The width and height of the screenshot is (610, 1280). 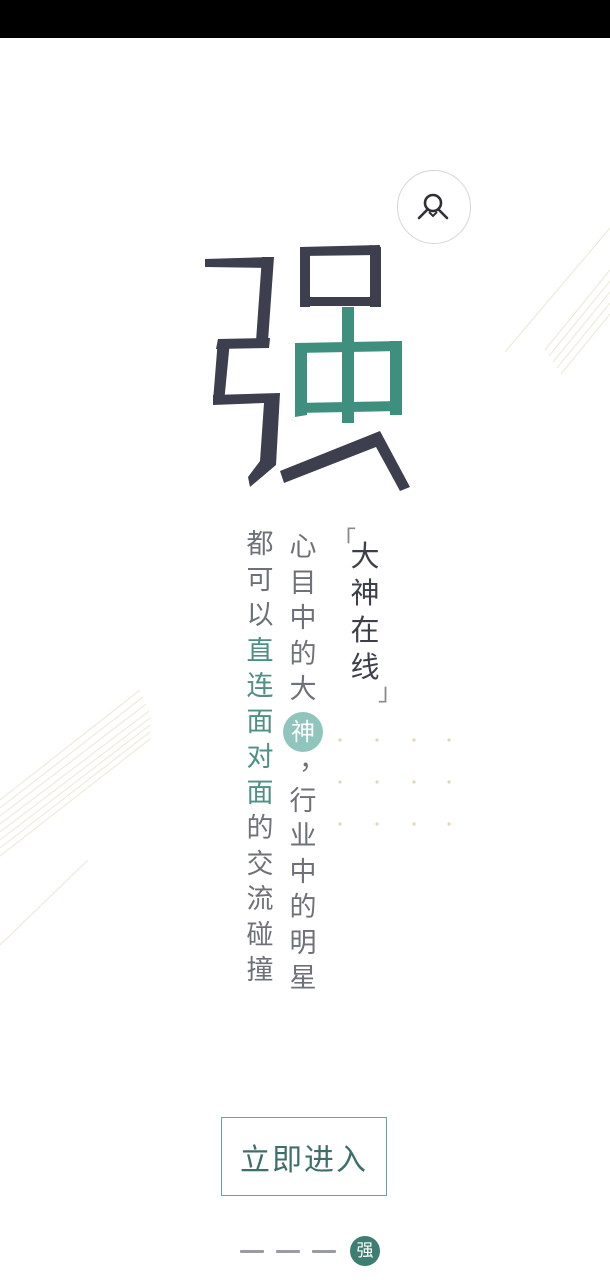 I want to click on slogan-char: 目, so click(x=303, y=583).